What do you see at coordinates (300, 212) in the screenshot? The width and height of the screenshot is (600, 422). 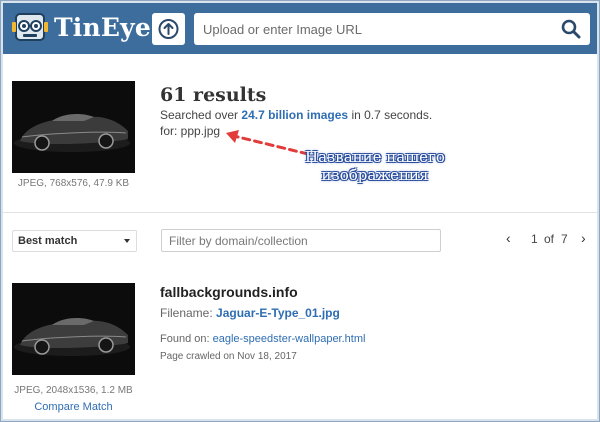 I see `section-divider` at bounding box center [300, 212].